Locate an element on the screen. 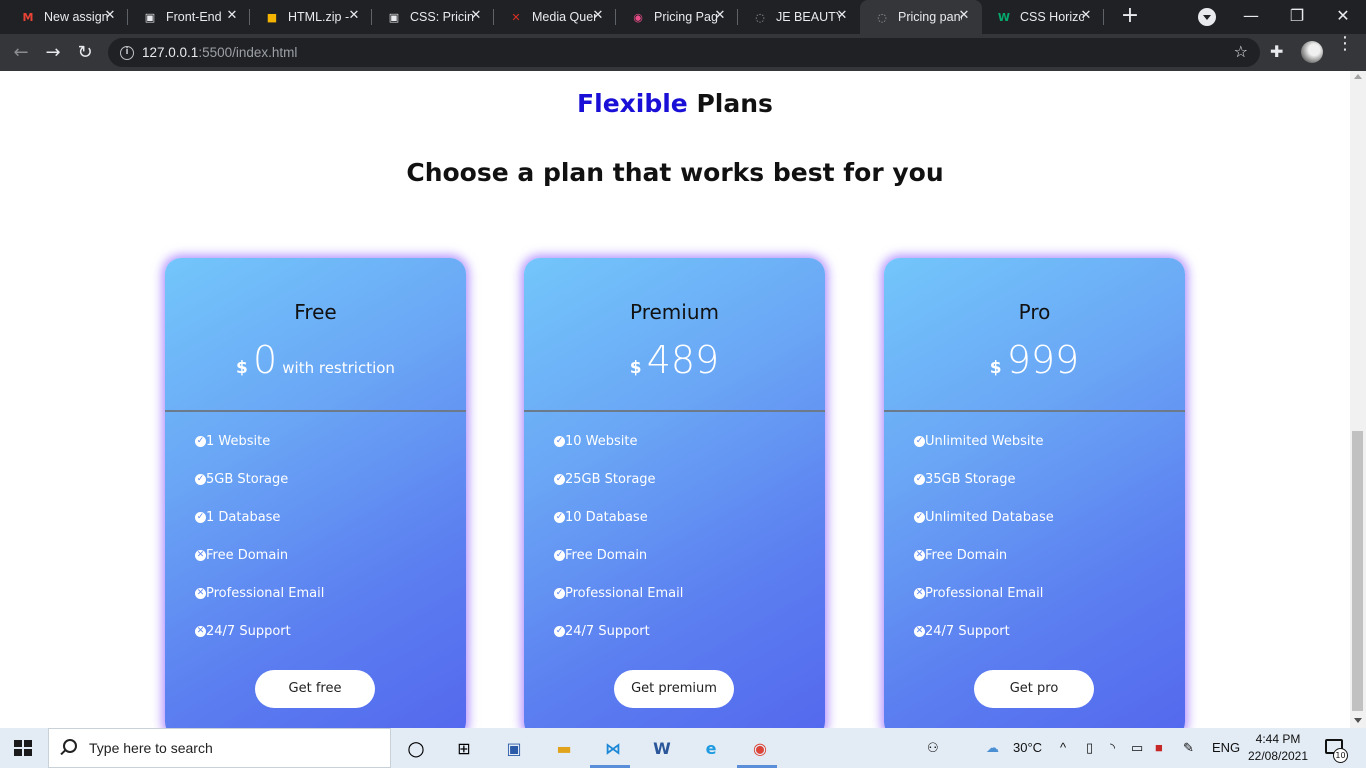 Image resolution: width=1366 pixels, height=768 pixels. feature-text: 10 Database is located at coordinates (606, 517).